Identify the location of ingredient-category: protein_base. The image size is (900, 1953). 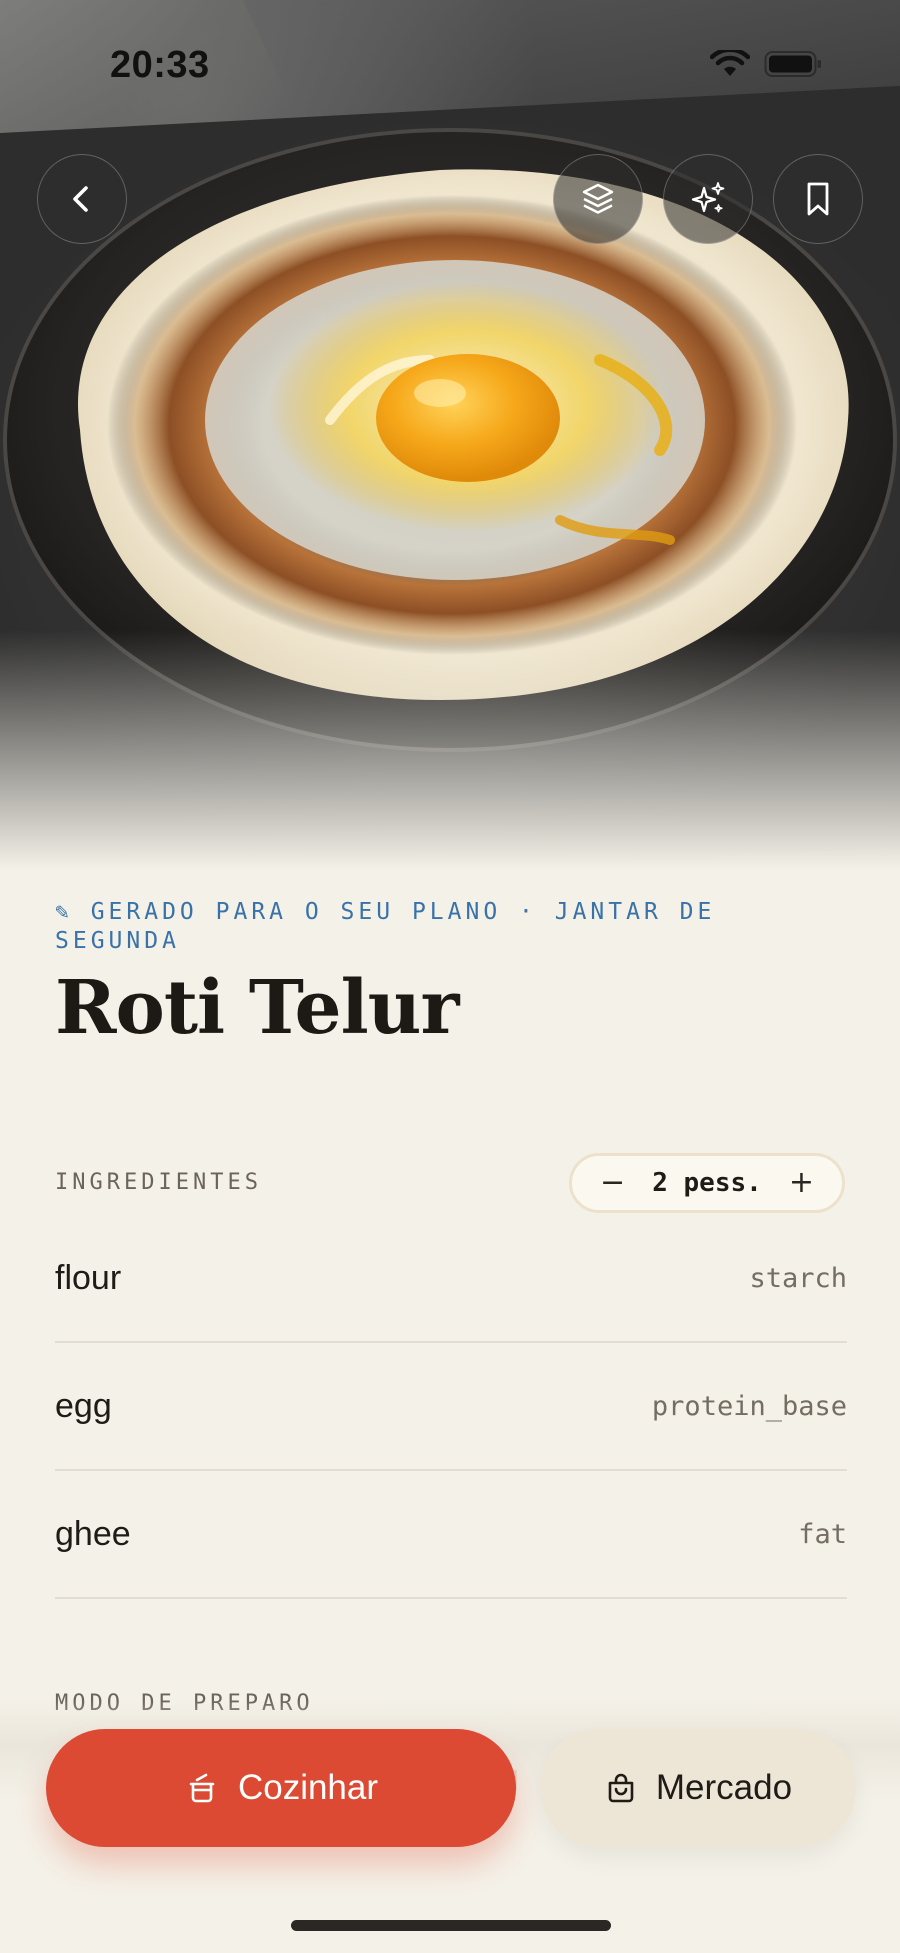
(749, 1406).